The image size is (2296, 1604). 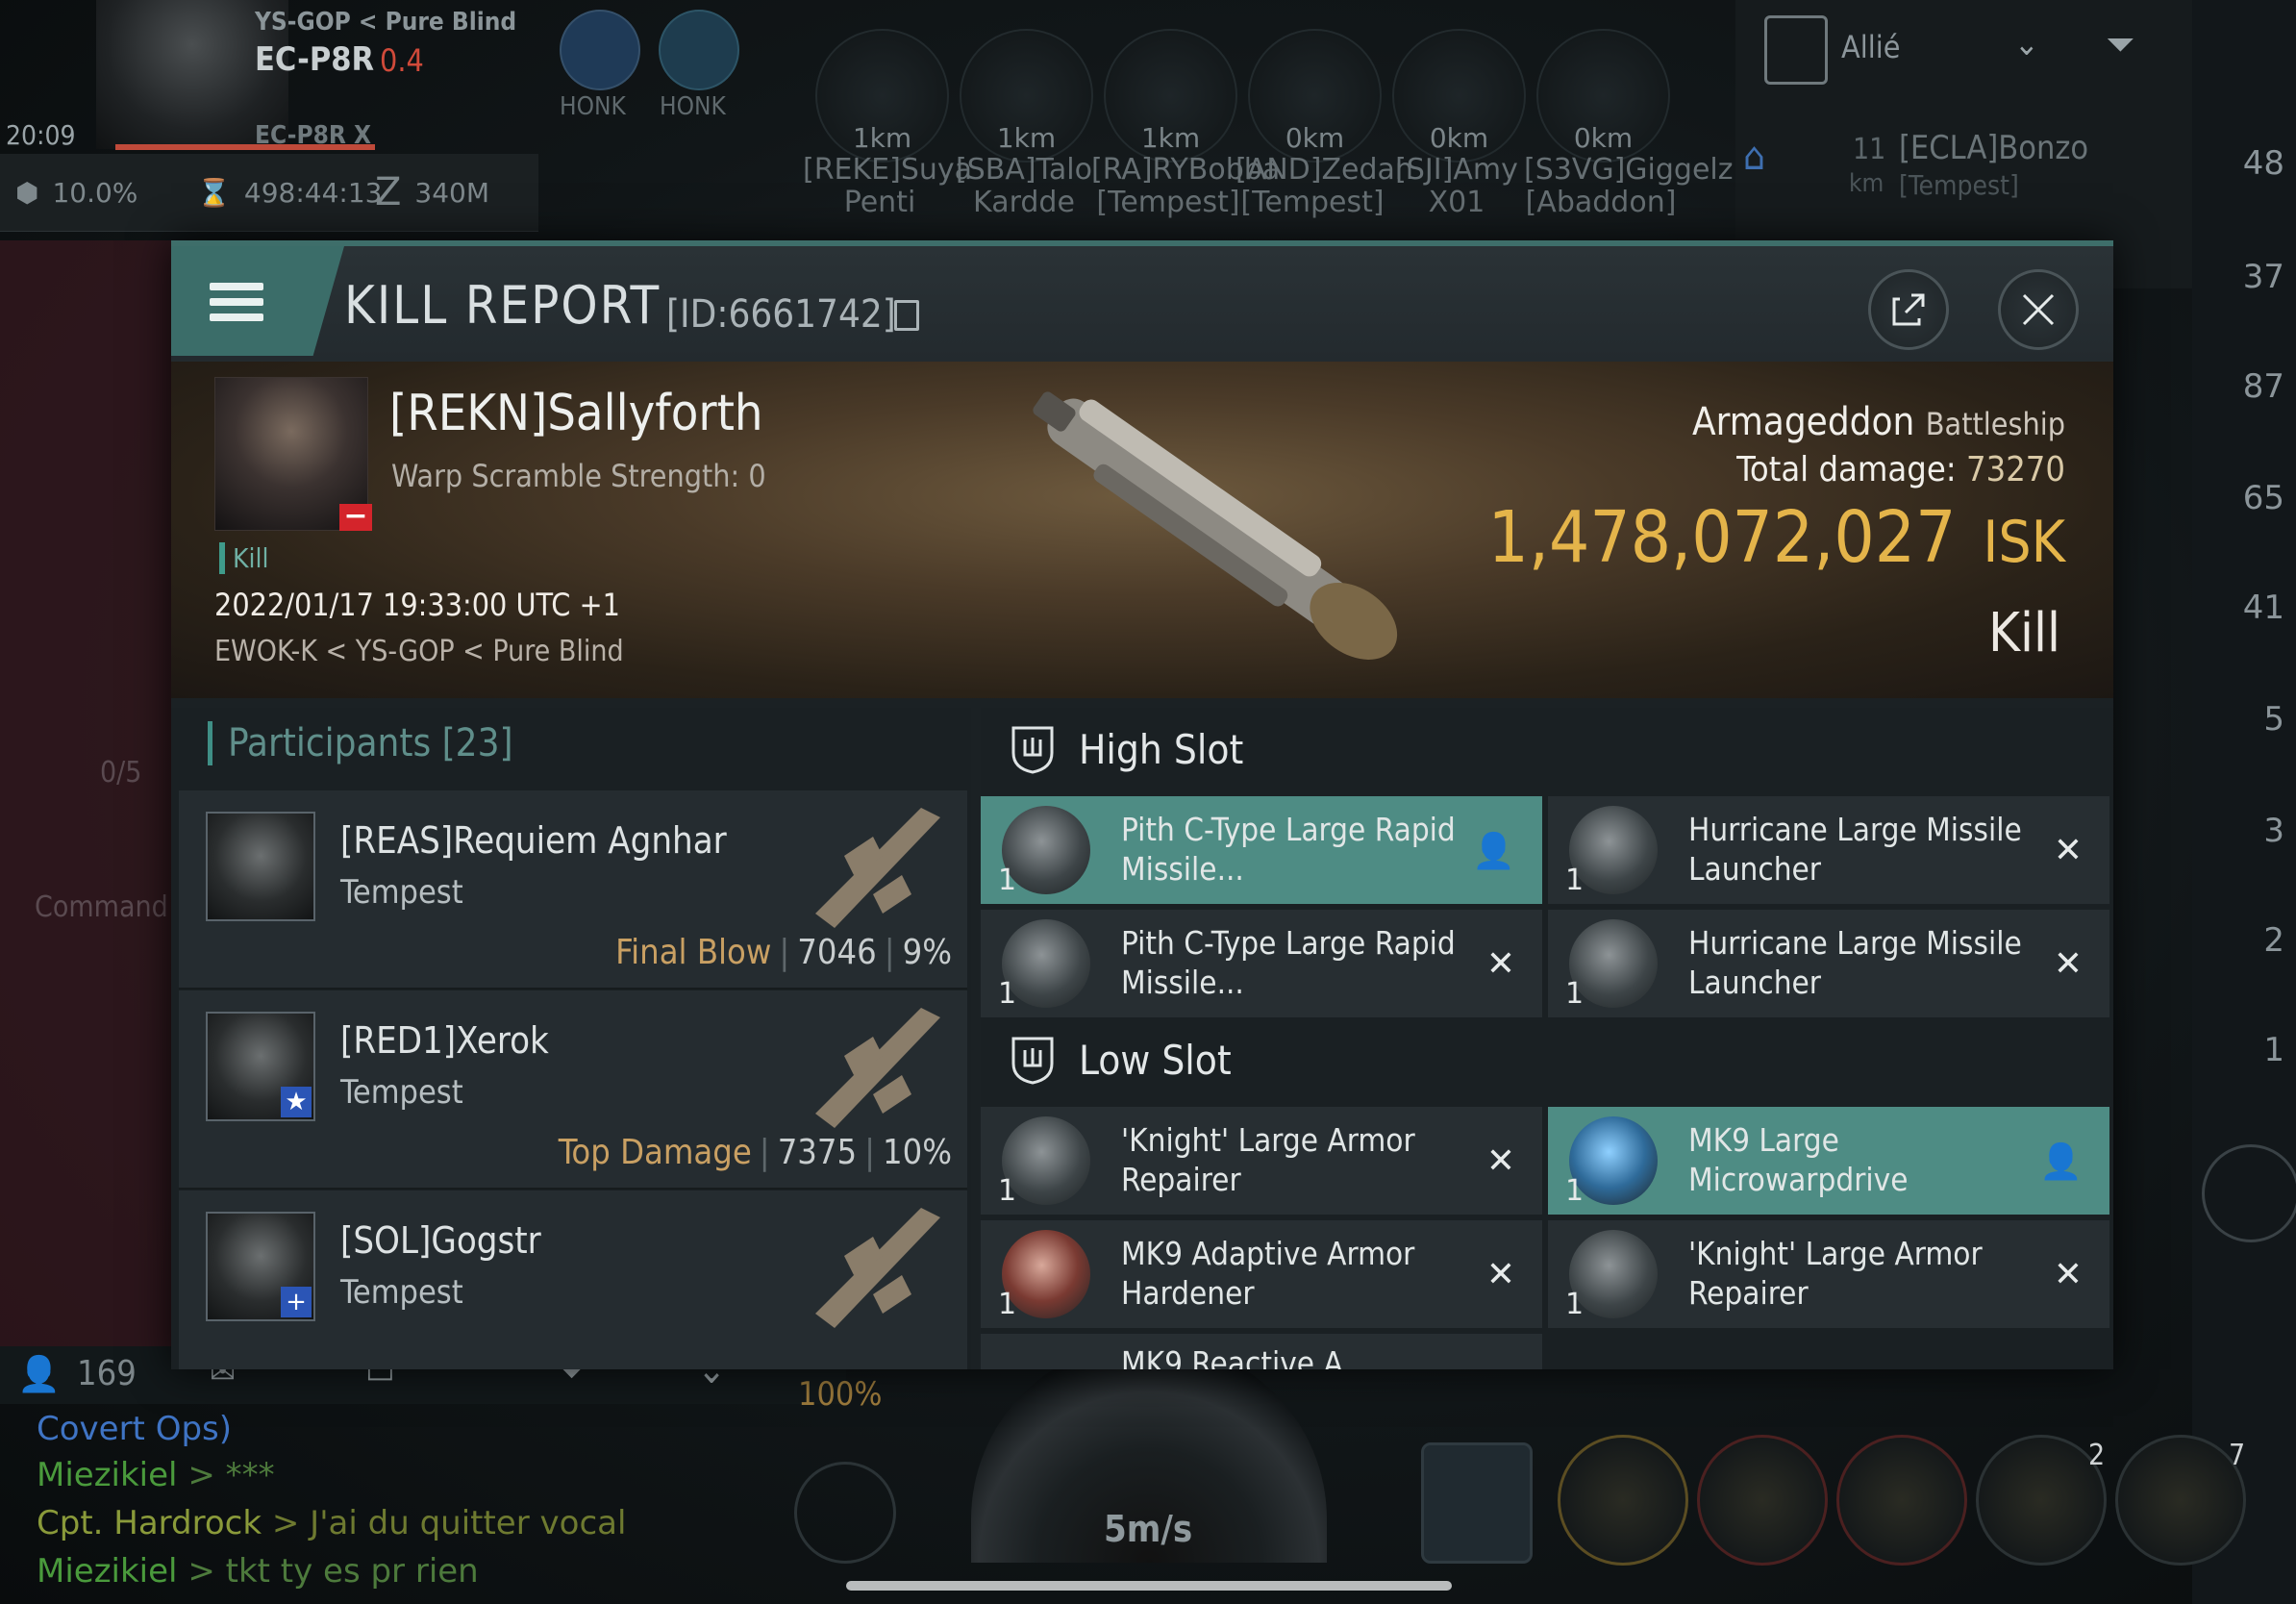 I want to click on overview-settings-icon, so click(x=1796, y=50).